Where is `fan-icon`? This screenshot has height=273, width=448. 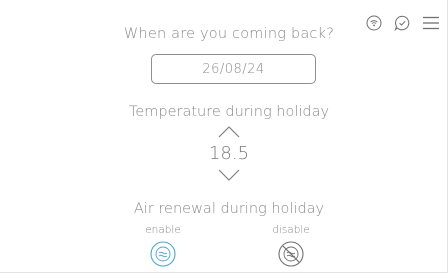 fan-icon is located at coordinates (163, 254).